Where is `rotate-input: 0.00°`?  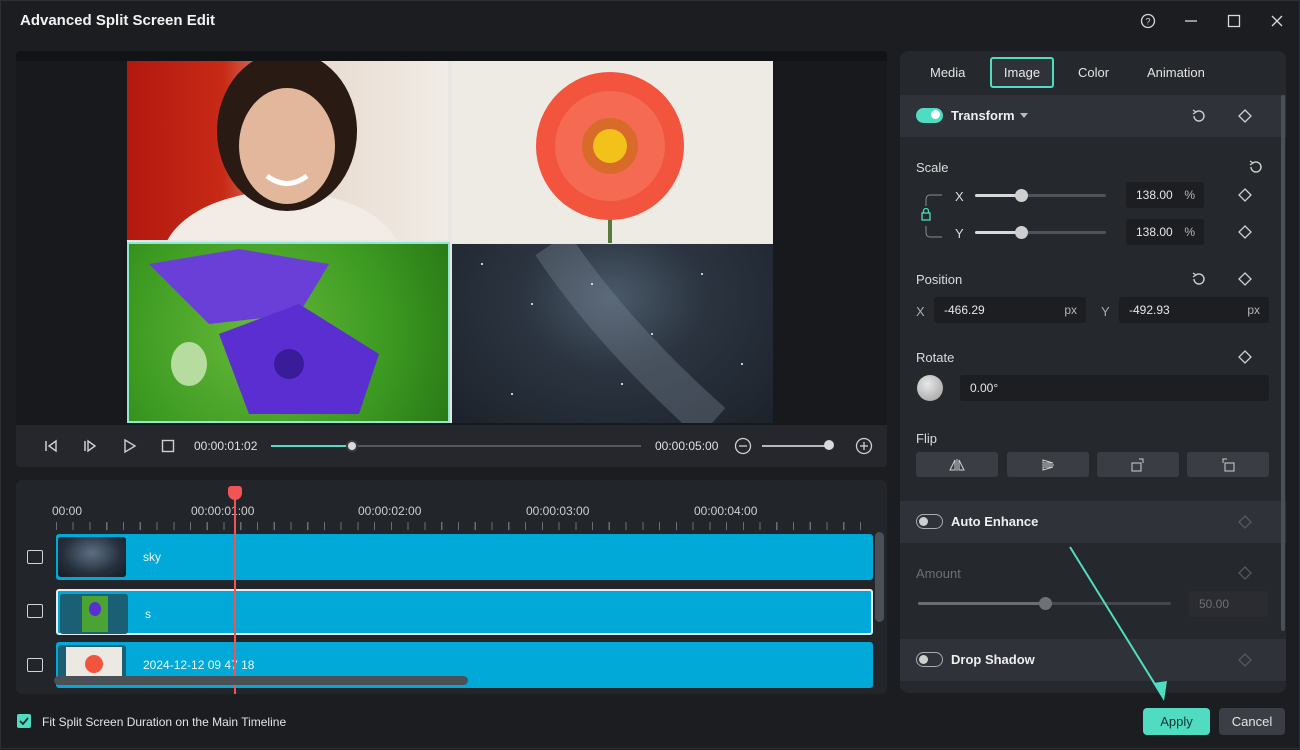
rotate-input: 0.00° is located at coordinates (1114, 388).